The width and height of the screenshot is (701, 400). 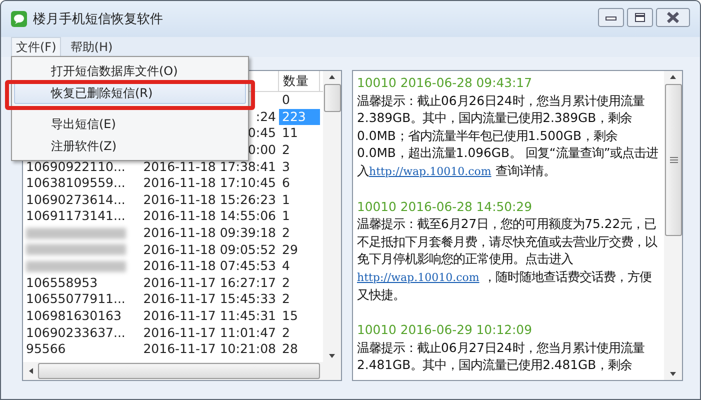 What do you see at coordinates (501, 356) in the screenshot?
I see `message-text: 温馨提示：截止06月27日24时，您当月累计使用流量2.481GB。其中，国内流量已使用2.481GB，剩余` at bounding box center [501, 356].